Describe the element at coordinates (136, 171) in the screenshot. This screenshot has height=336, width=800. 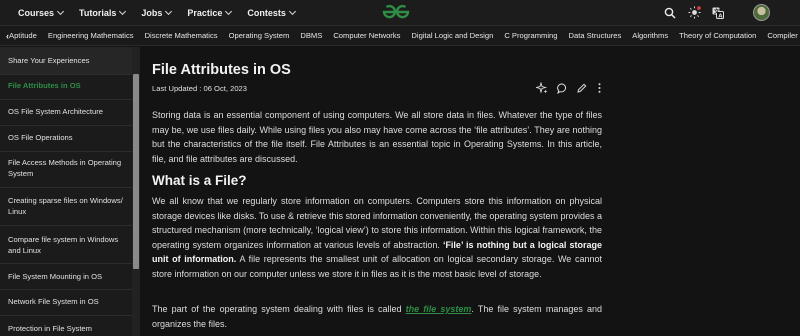
I see `sidebar-scrollbar-thumb` at that location.